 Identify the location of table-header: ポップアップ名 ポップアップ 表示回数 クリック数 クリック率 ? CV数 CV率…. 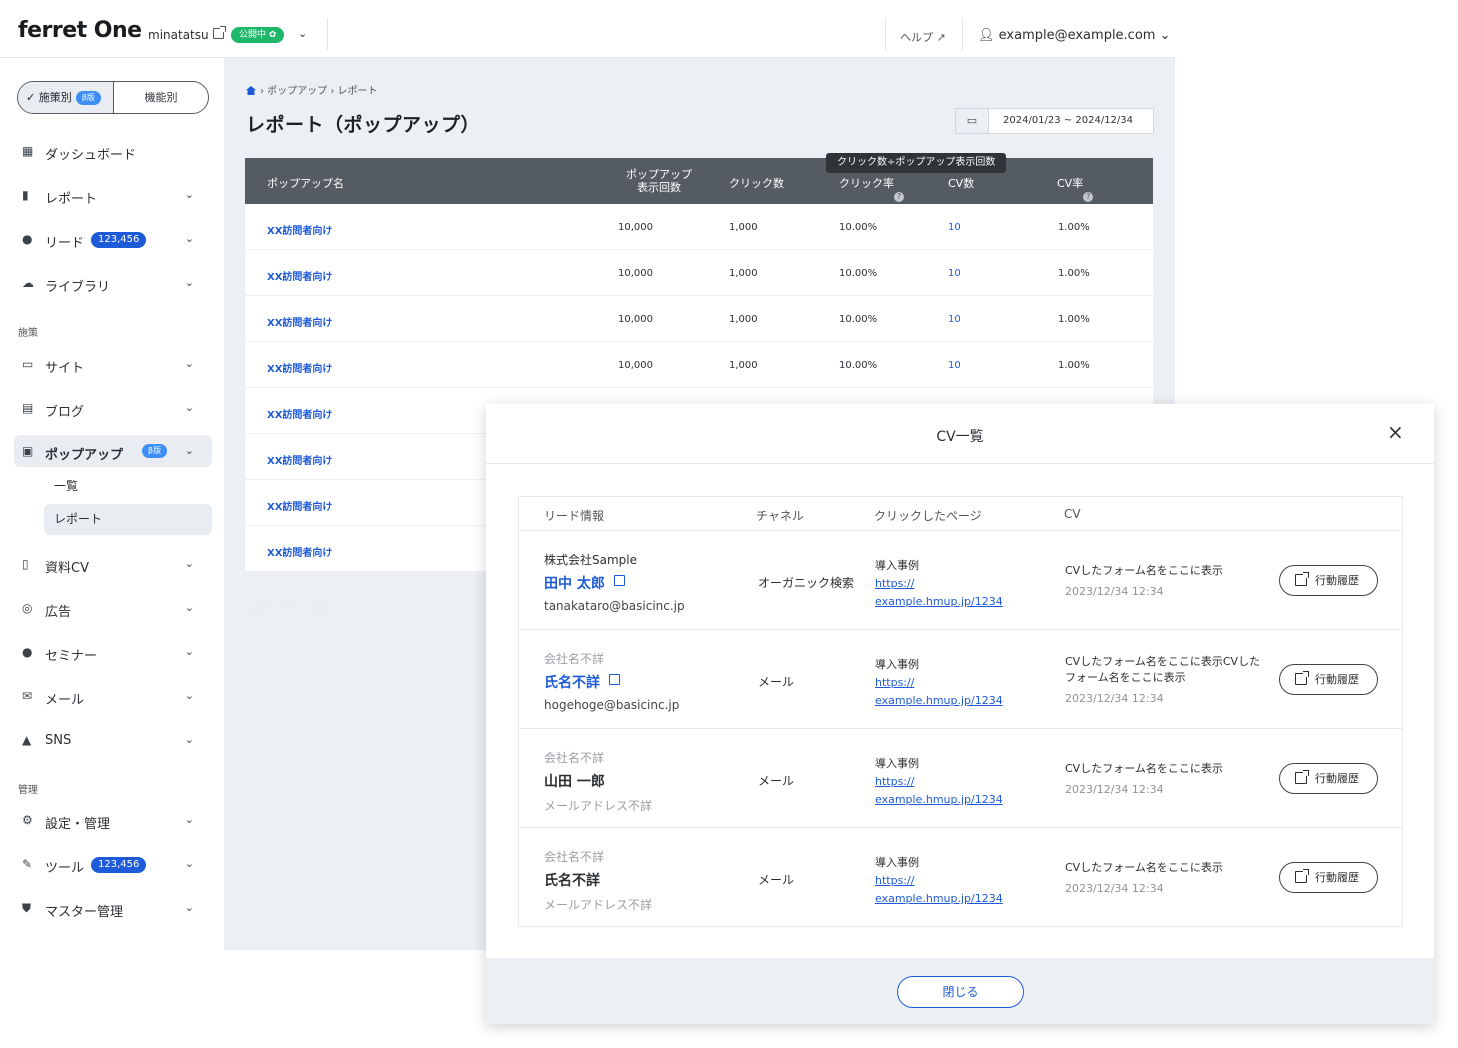
(699, 178).